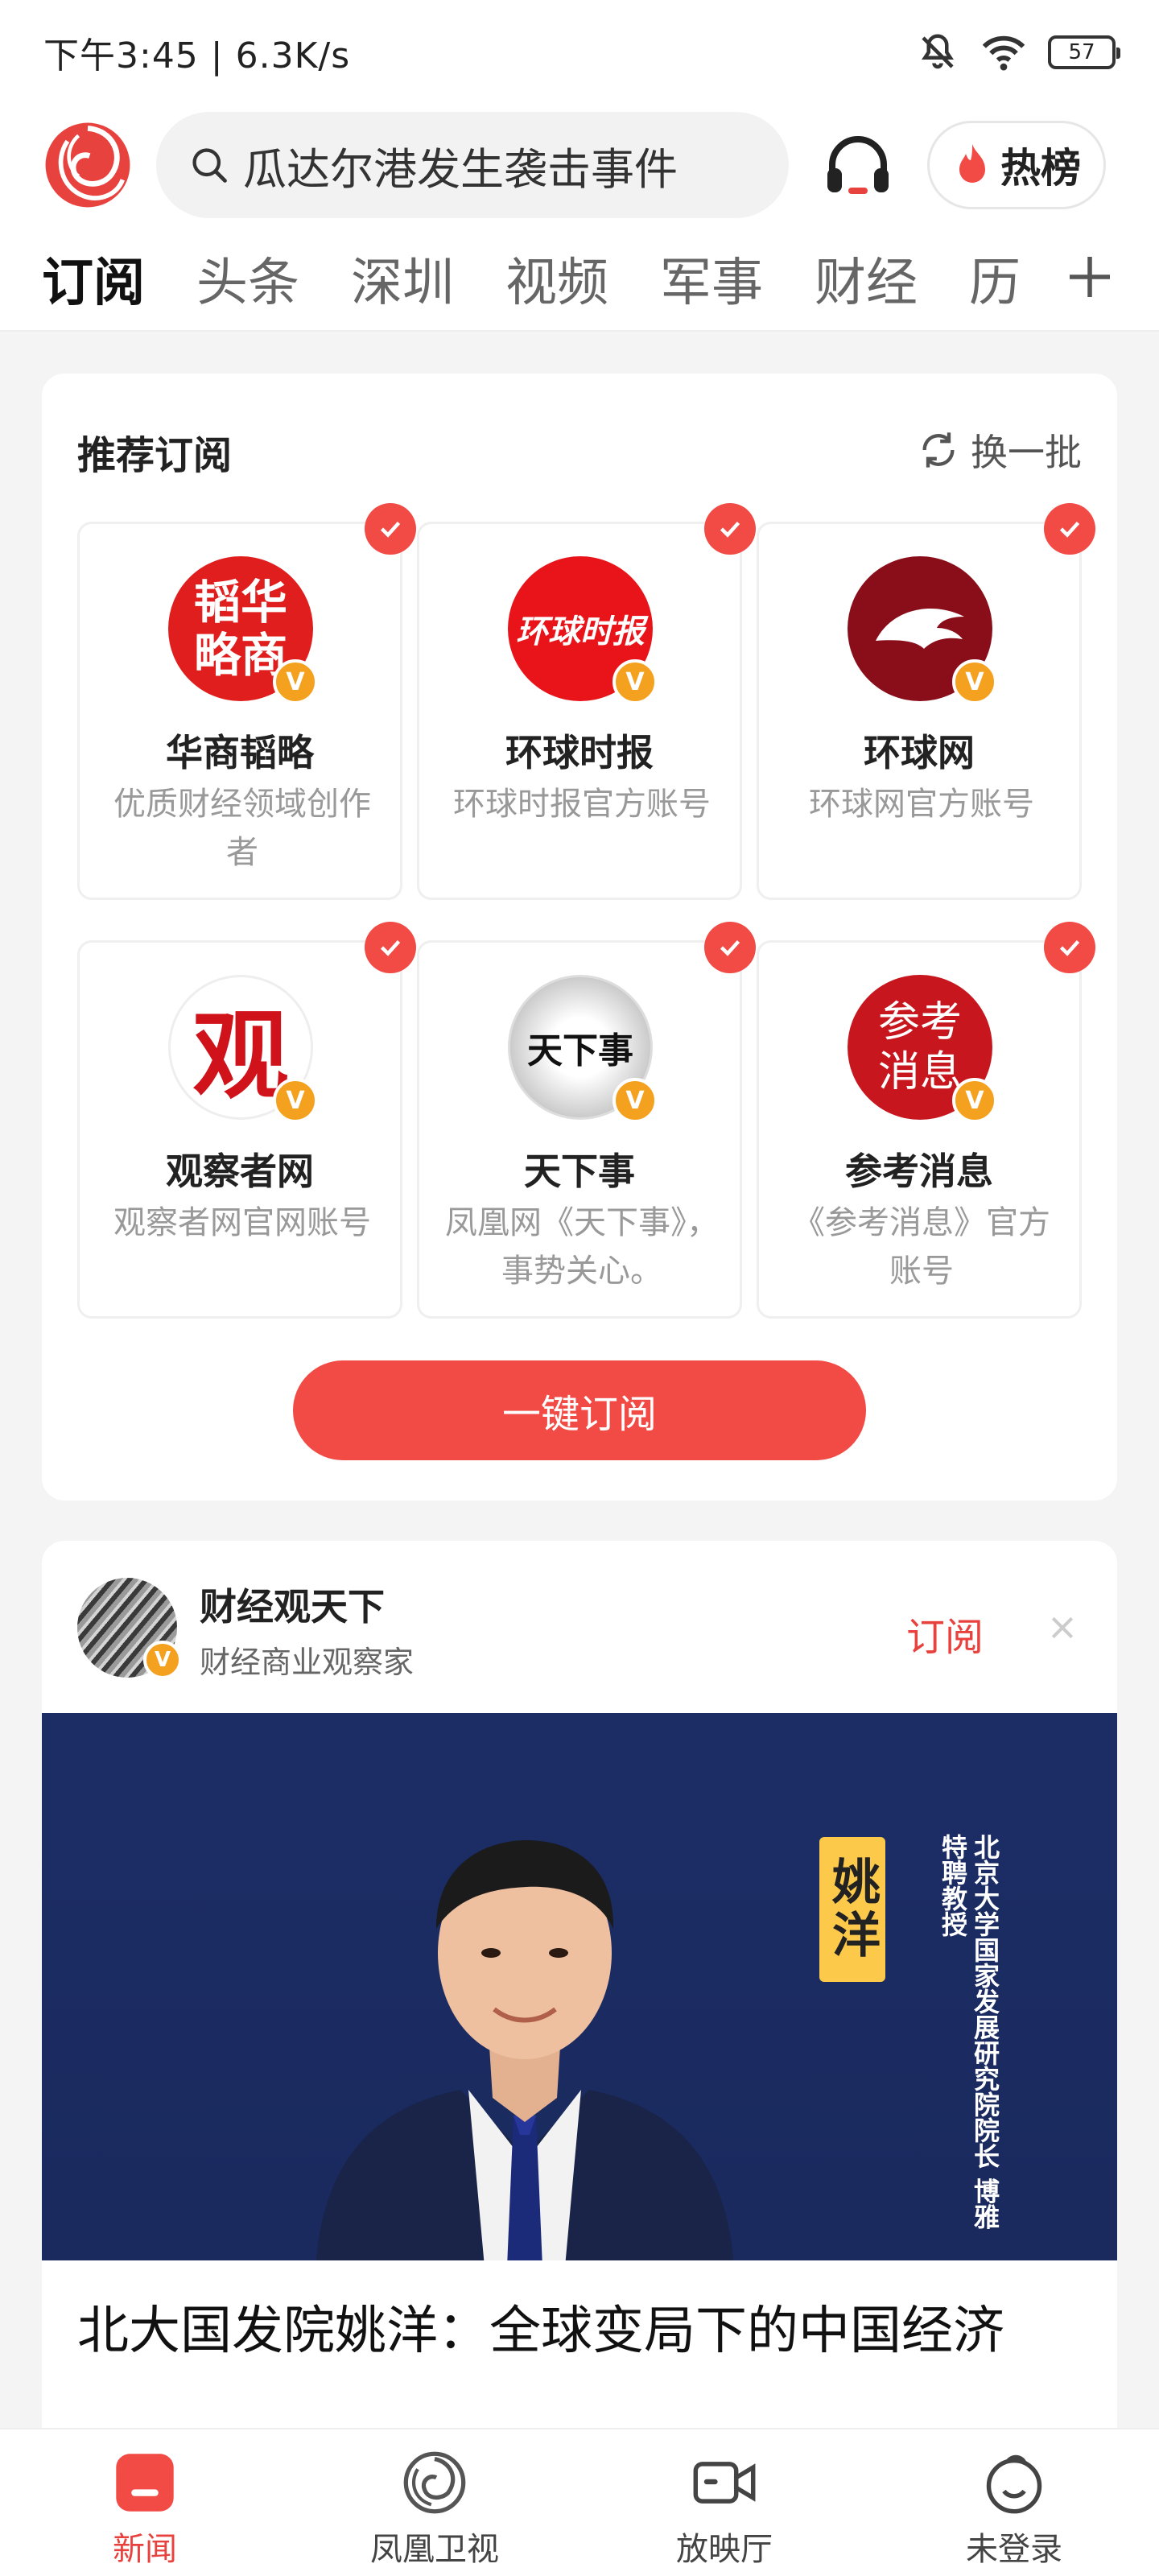 Image resolution: width=1159 pixels, height=2576 pixels. I want to click on nav-label: 新闻, so click(145, 2549).